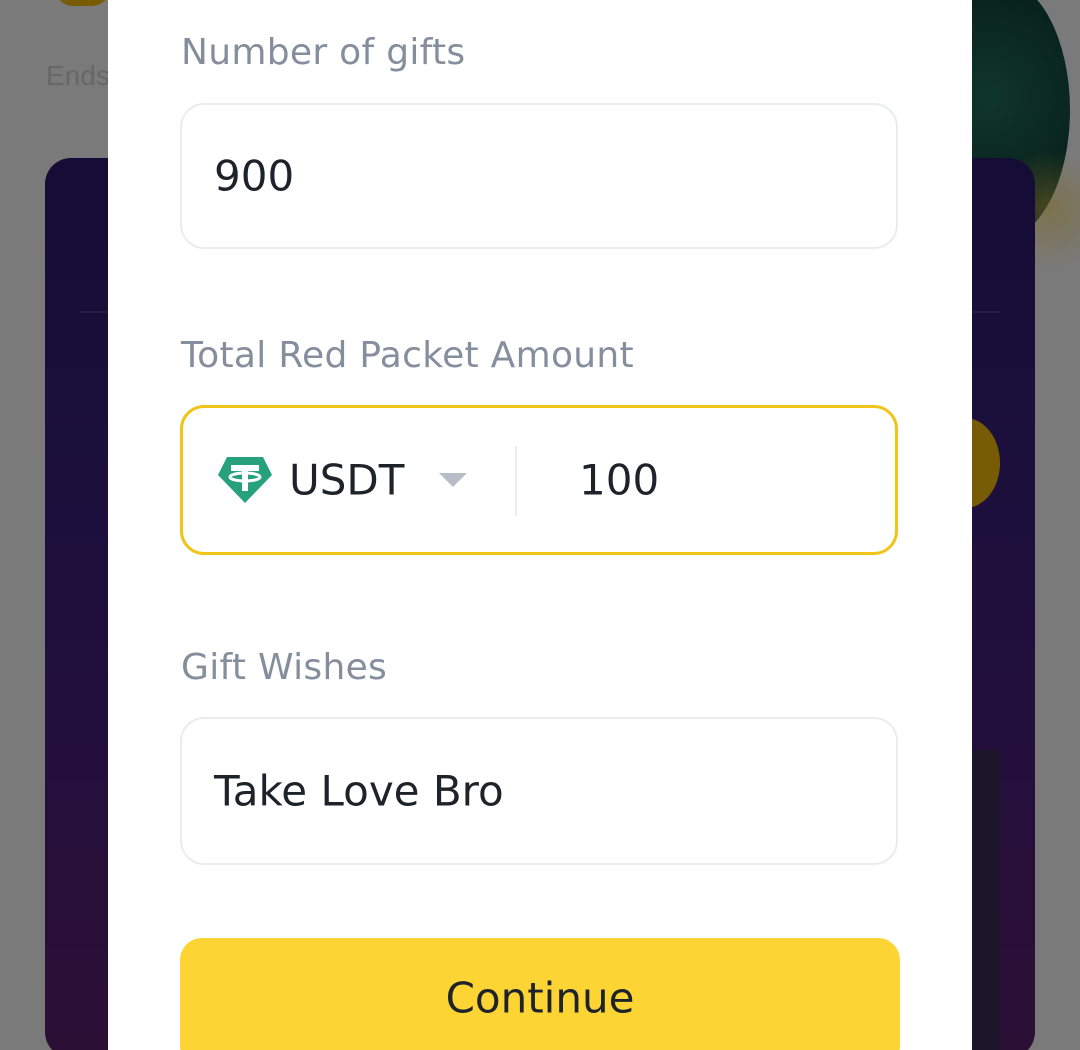 Image resolution: width=1080 pixels, height=1050 pixels. Describe the element at coordinates (453, 480) in the screenshot. I see `chevron-down-icon` at that location.